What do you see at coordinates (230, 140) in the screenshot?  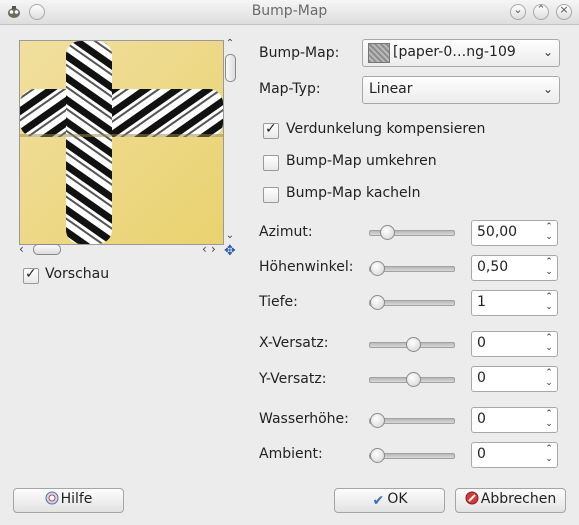 I see `preview-vertical-scrollbar: ⌃ ⌄` at bounding box center [230, 140].